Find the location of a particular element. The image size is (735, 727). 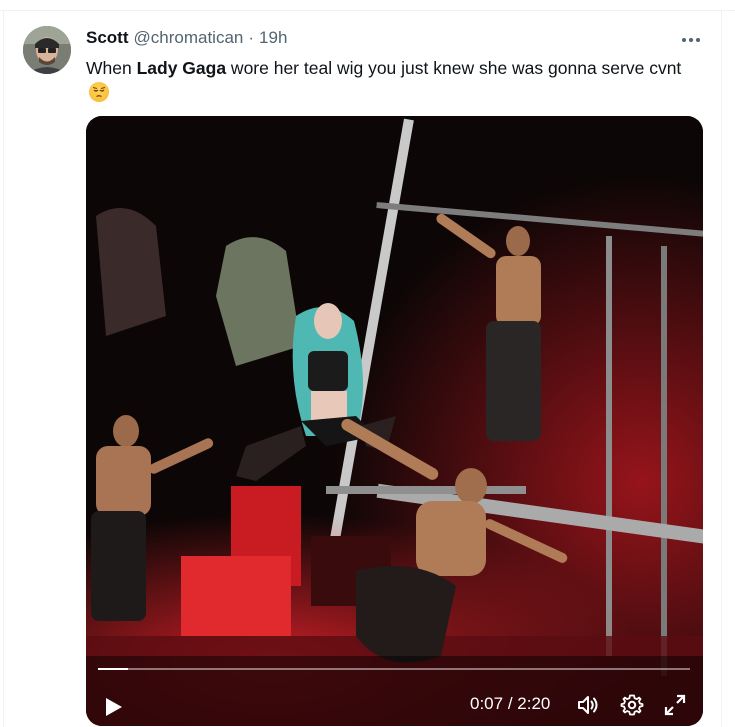

timeline-border-right is located at coordinates (721, 368).